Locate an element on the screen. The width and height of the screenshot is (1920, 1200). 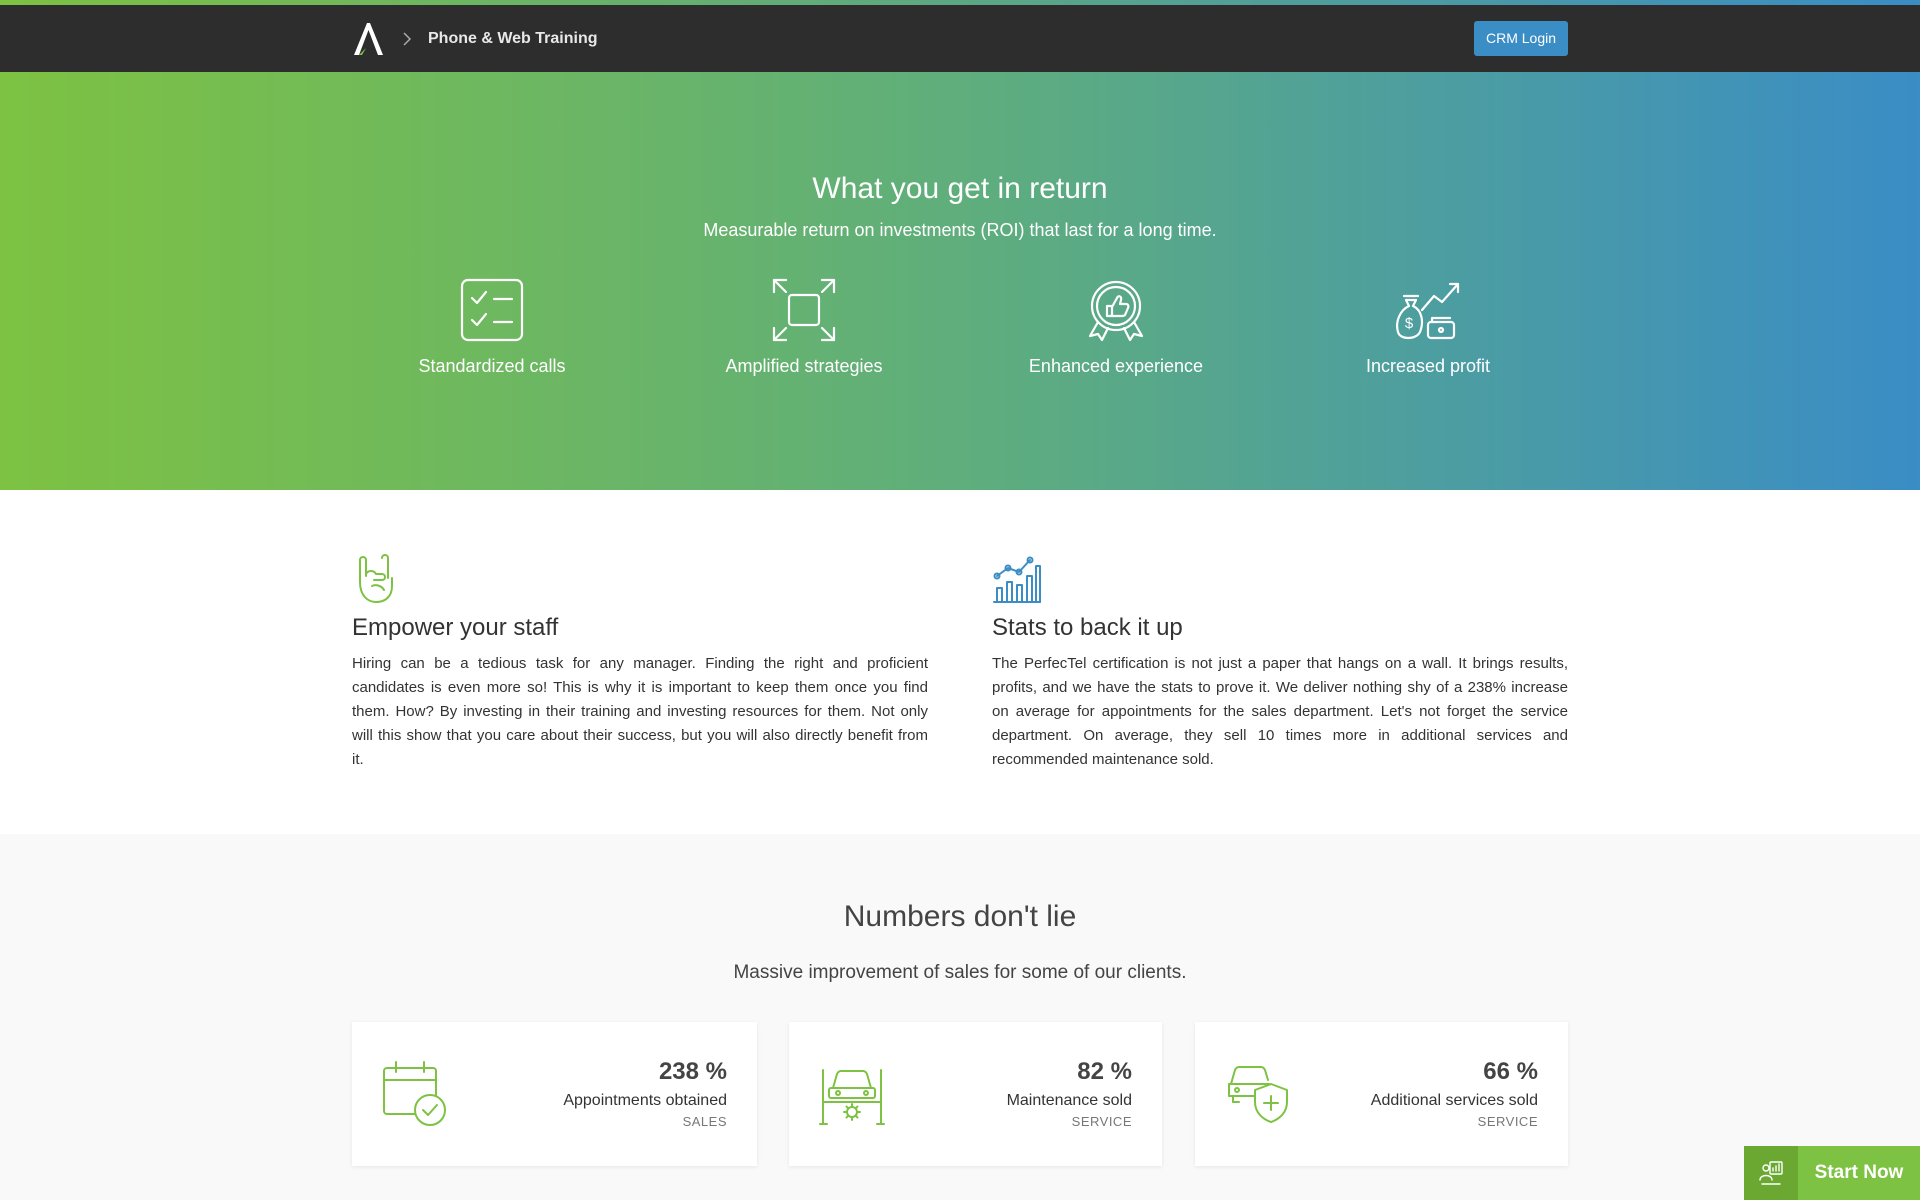
feature-label: Increased profit is located at coordinates (1428, 366).